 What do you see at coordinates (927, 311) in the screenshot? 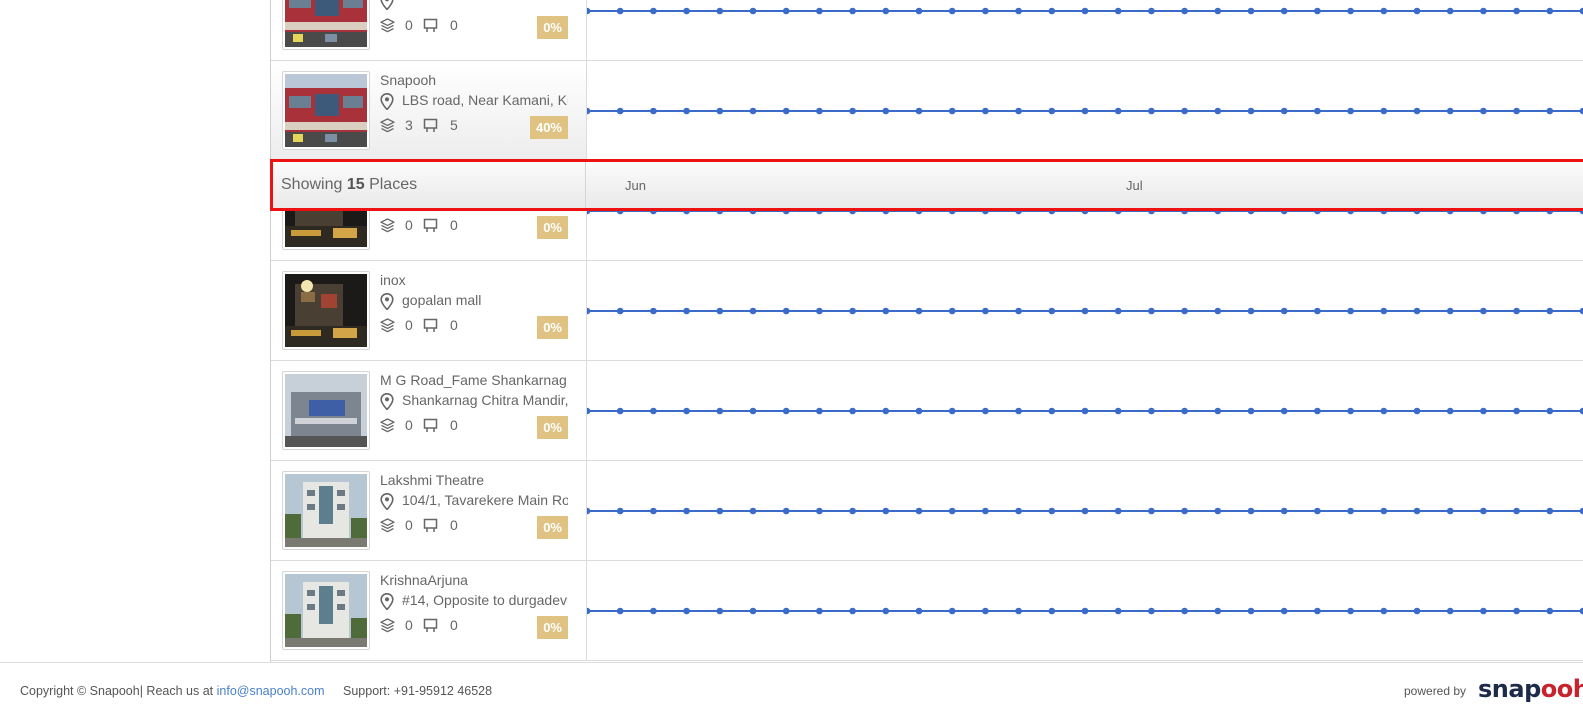
I see `place-row: inox gopalan mall 0 0 0%` at bounding box center [927, 311].